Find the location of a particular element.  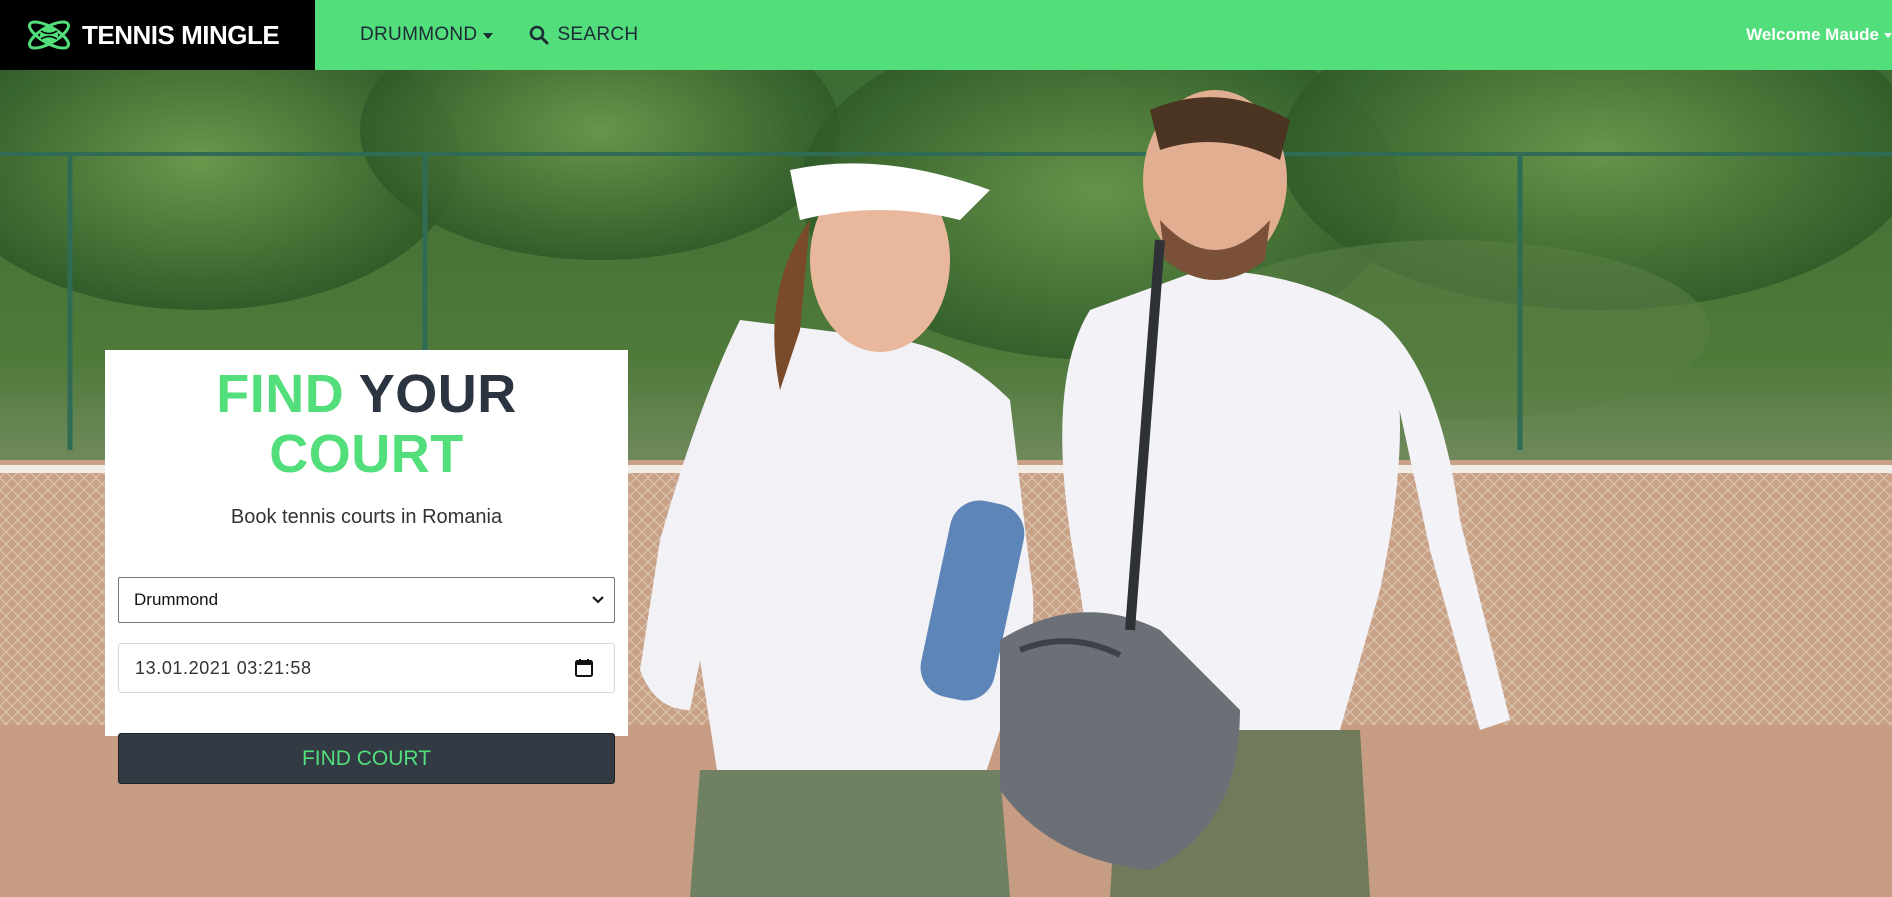

title-part-court: COURT is located at coordinates (366, 454).